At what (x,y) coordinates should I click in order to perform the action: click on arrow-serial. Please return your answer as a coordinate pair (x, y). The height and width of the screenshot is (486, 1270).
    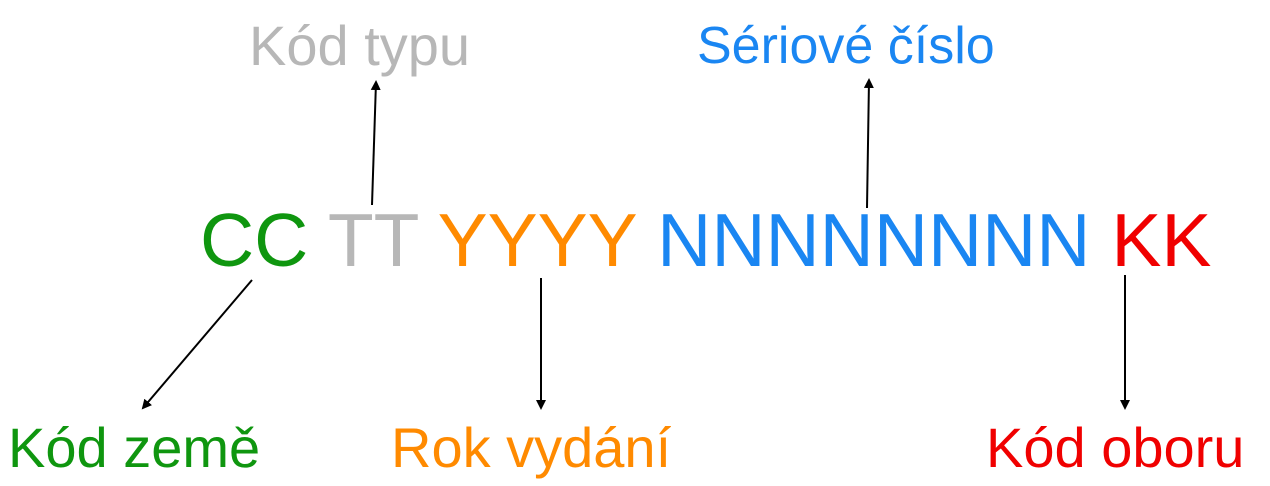
    Looking at the image, I should click on (868, 144).